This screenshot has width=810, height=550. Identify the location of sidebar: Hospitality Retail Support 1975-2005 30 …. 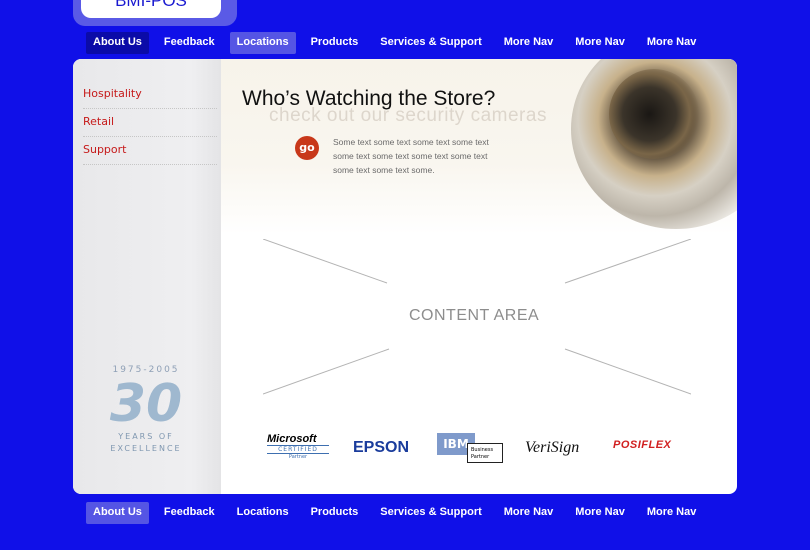
(147, 276).